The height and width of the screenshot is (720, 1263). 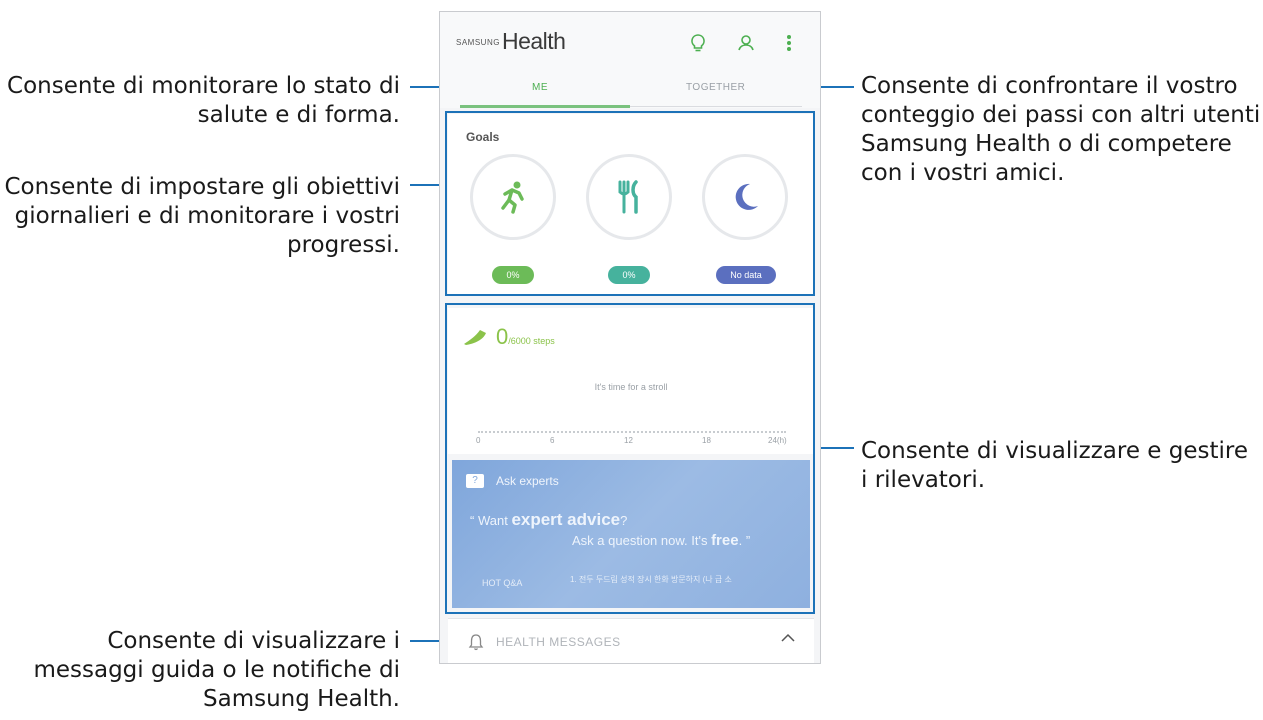 What do you see at coordinates (540, 87) in the screenshot?
I see `tab-me: ME` at bounding box center [540, 87].